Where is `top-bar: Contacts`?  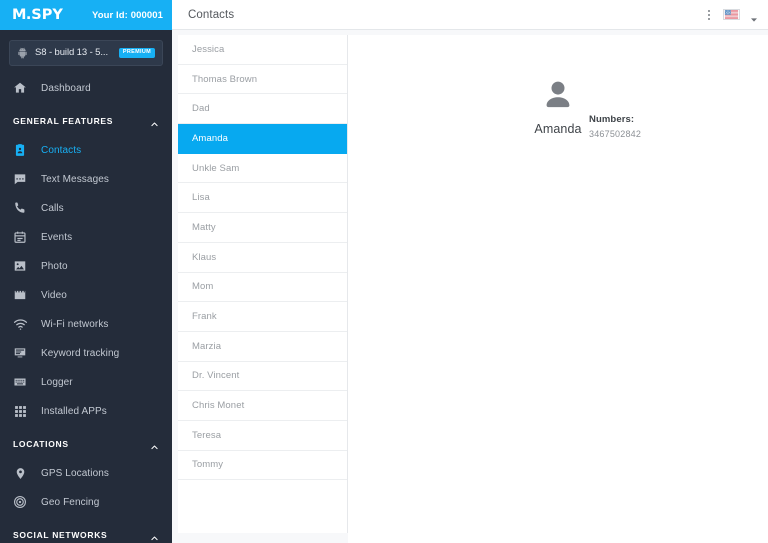
top-bar: Contacts is located at coordinates (470, 15).